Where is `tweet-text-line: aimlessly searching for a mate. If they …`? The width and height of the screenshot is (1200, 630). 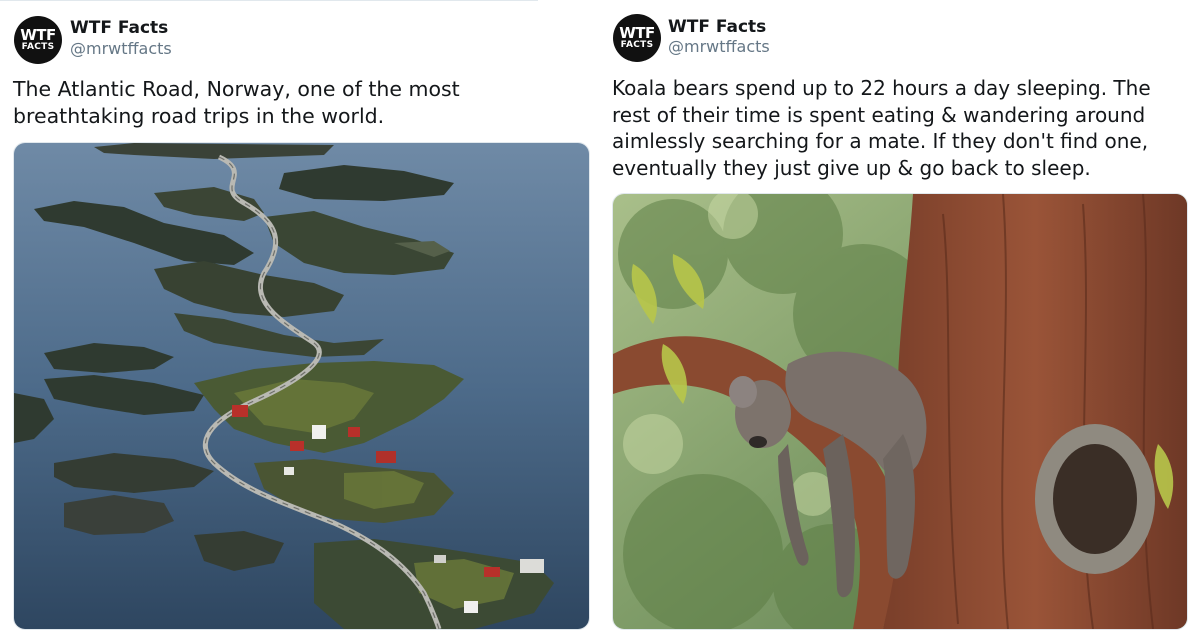 tweet-text-line: aimlessly searching for a mate. If they … is located at coordinates (880, 141).